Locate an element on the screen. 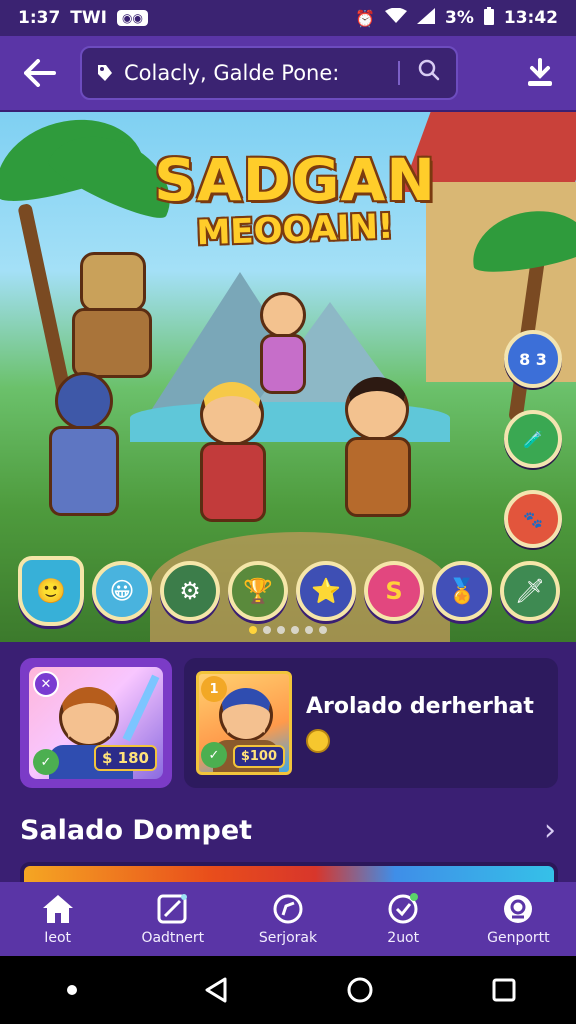 Image resolution: width=576 pixels, height=1024 pixels. section-header: Salado Dompet › is located at coordinates (288, 830).